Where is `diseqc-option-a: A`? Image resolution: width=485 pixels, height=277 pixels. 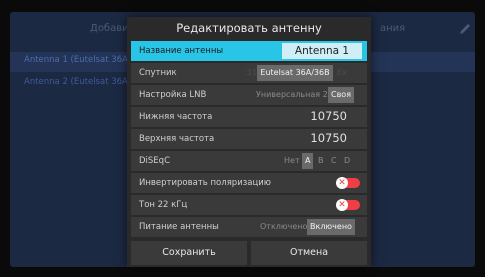 diseqc-option-a: A is located at coordinates (308, 161).